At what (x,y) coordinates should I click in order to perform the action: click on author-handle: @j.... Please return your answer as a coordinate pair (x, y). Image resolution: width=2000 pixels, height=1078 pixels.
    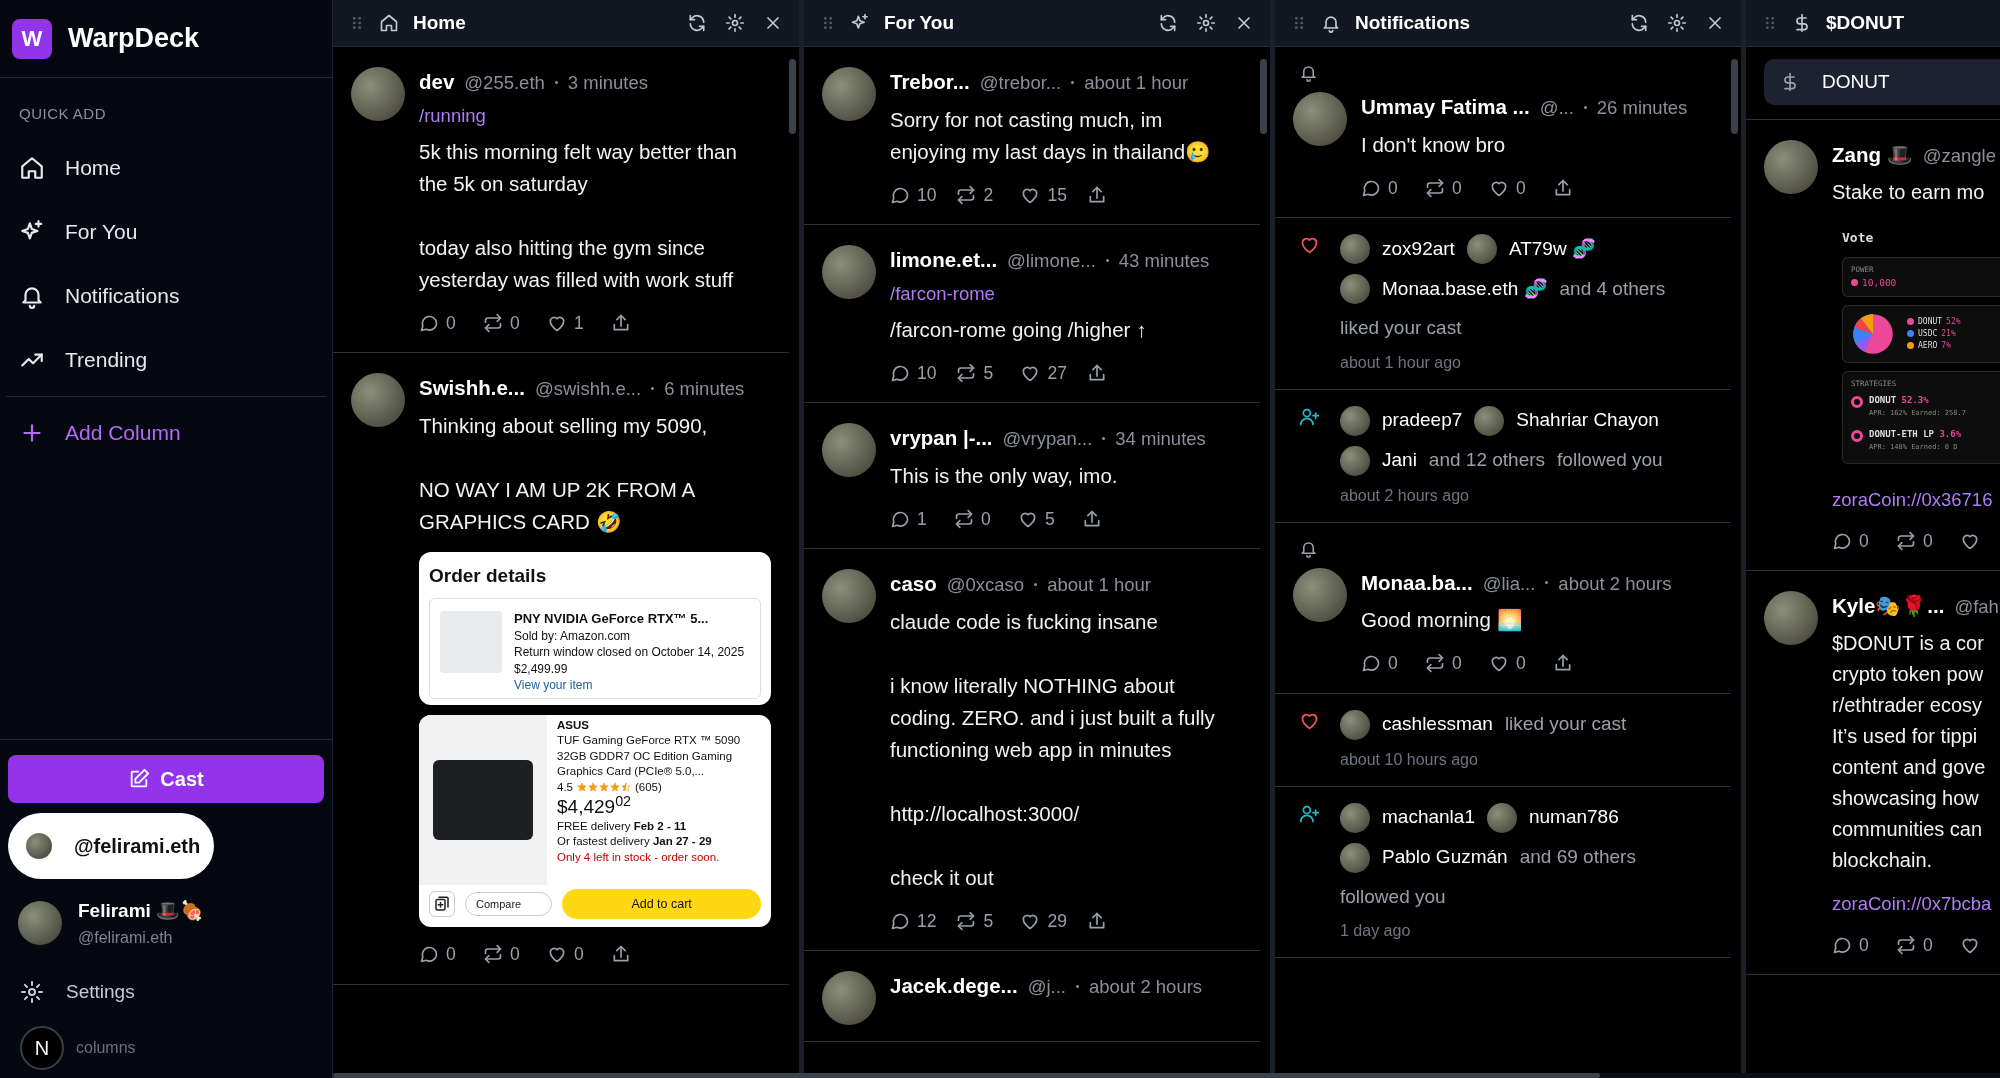
    Looking at the image, I should click on (1046, 986).